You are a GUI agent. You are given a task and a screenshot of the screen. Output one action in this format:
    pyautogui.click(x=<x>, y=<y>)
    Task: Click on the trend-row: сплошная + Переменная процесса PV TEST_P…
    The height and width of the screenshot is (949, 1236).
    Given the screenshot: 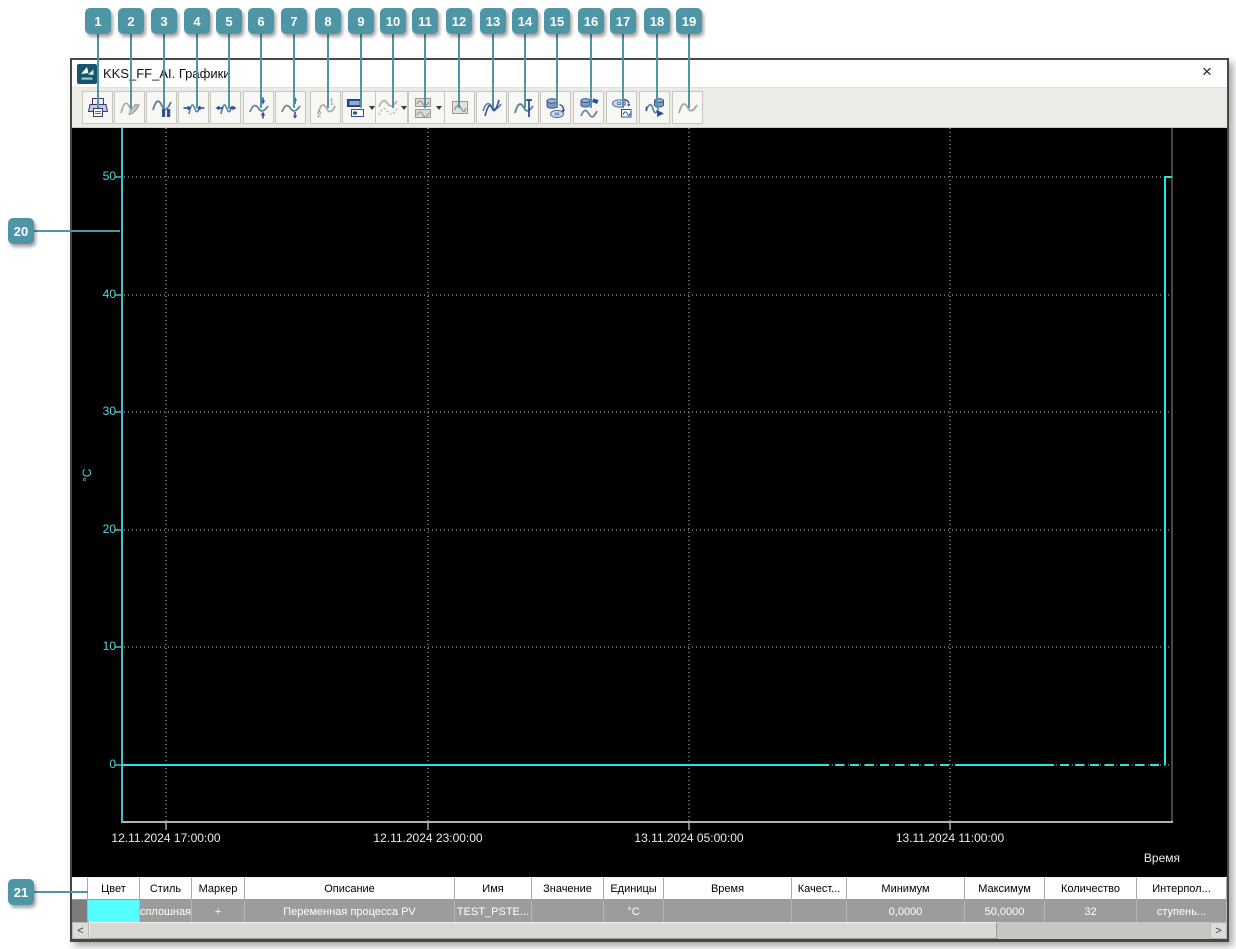 What is the action you would take?
    pyautogui.click(x=649, y=911)
    